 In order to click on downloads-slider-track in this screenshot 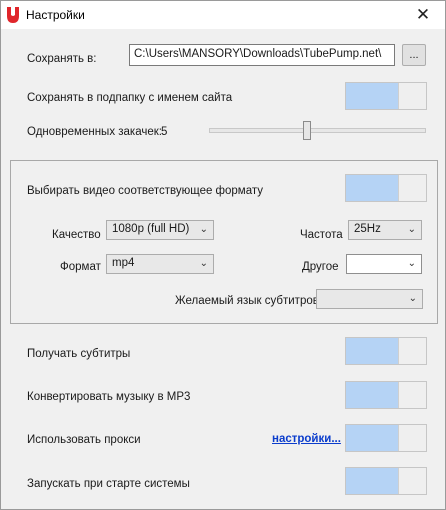, I will do `click(317, 130)`.